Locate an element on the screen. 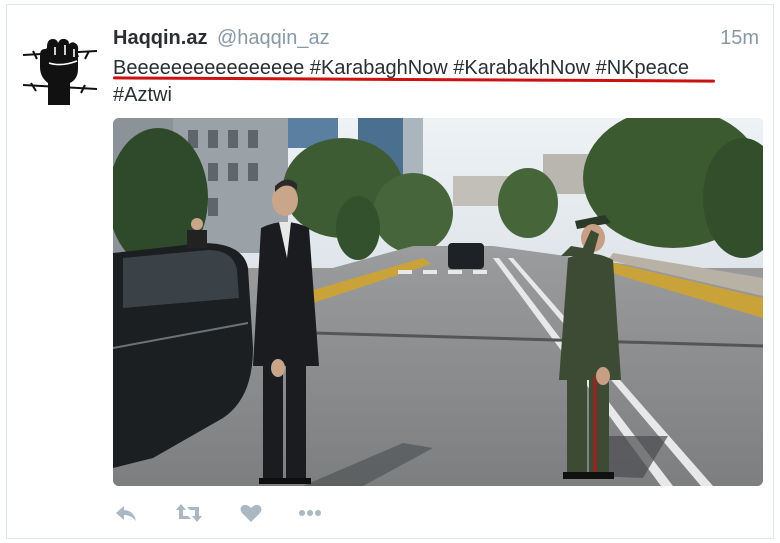 The width and height of the screenshot is (780, 543). like-icon is located at coordinates (251, 513).